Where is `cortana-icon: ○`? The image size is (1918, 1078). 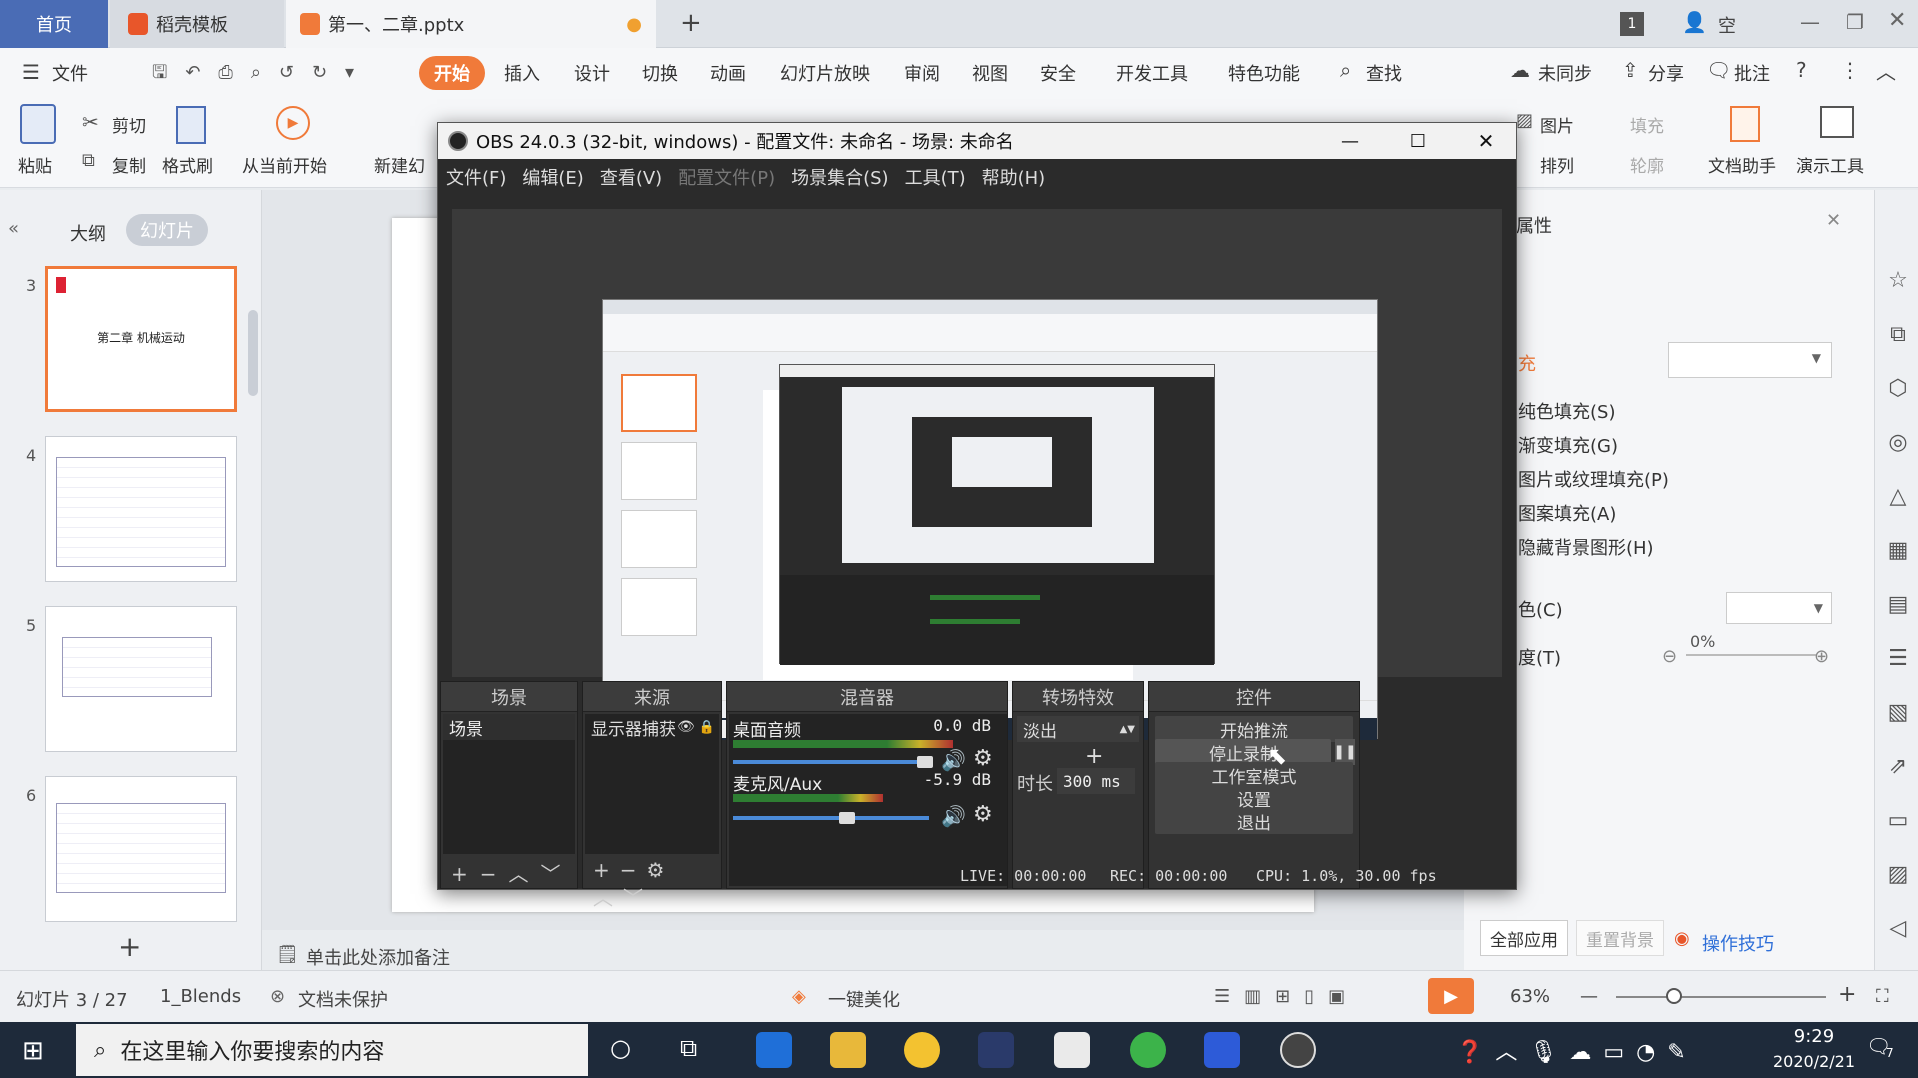 cortana-icon: ○ is located at coordinates (620, 1048).